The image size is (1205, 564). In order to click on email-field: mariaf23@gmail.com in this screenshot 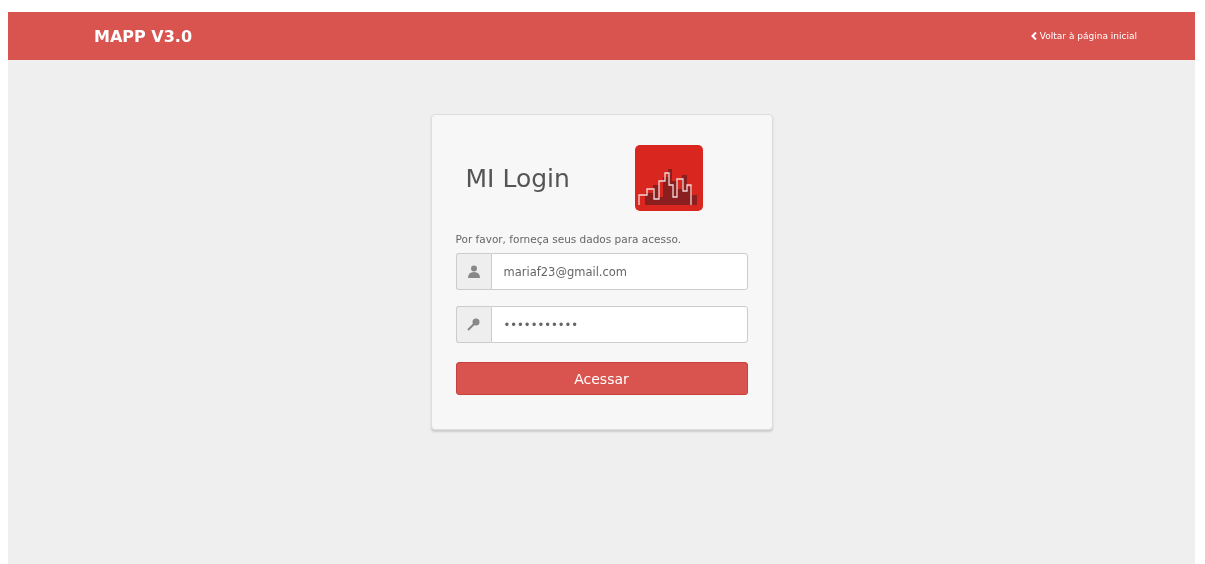, I will do `click(619, 271)`.